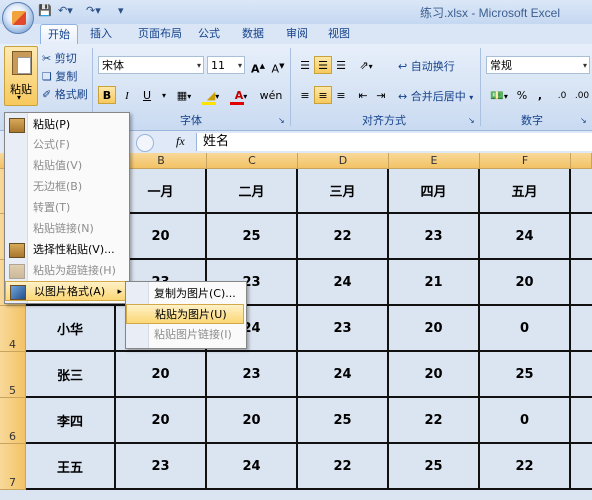 The width and height of the screenshot is (592, 500). What do you see at coordinates (127, 95) in the screenshot?
I see `italic-button: I` at bounding box center [127, 95].